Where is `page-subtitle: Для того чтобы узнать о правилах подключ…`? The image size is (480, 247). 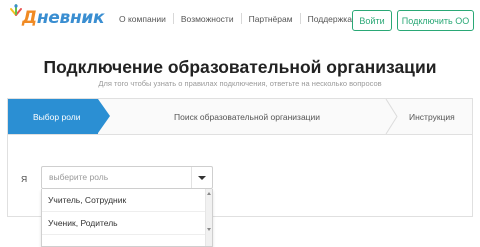 page-subtitle: Для того чтобы узнать о правилах подключ… is located at coordinates (240, 83).